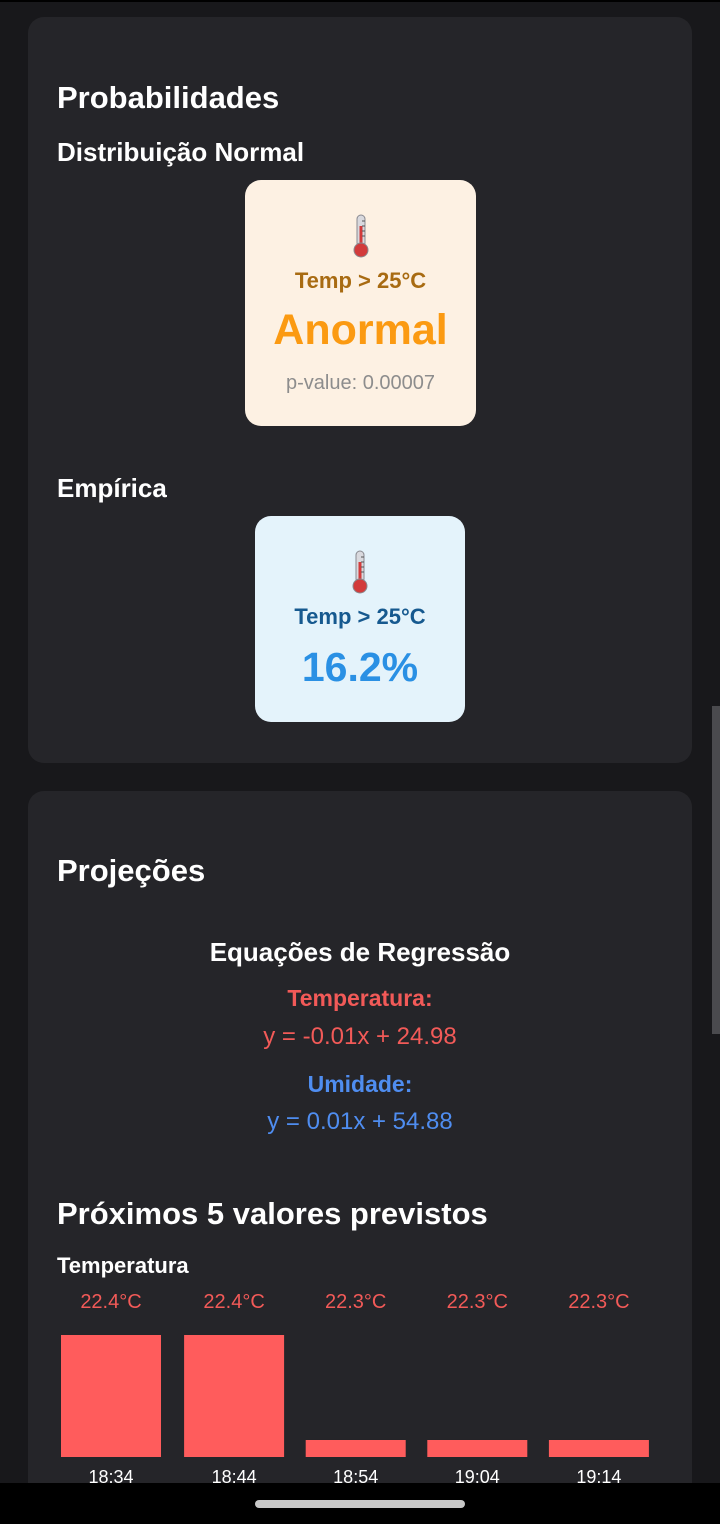  What do you see at coordinates (360, 280) in the screenshot?
I see `normal-threshold-label: Temp > 25°C` at bounding box center [360, 280].